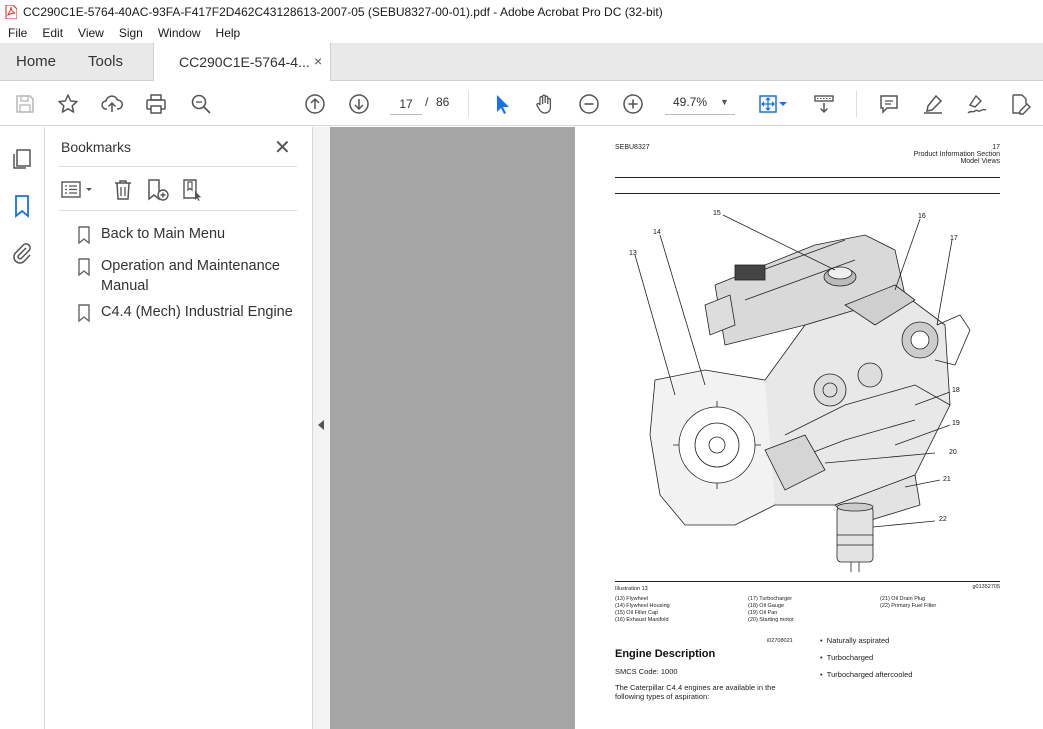 The width and height of the screenshot is (1043, 729). Describe the element at coordinates (933, 104) in the screenshot. I see `highlight-icon` at that location.